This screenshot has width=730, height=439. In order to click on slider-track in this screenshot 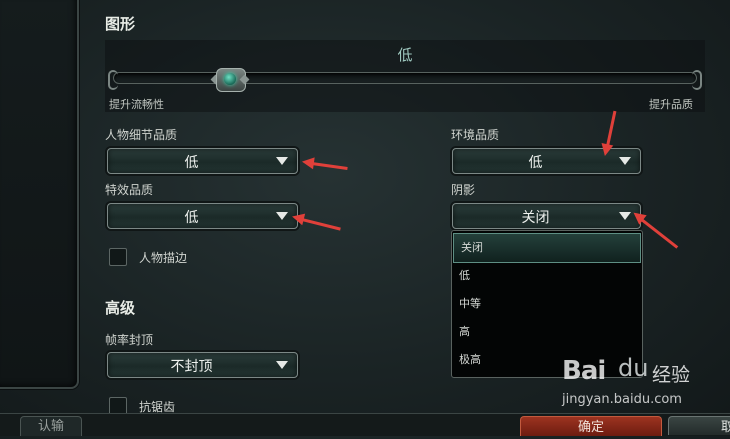, I will do `click(405, 78)`.